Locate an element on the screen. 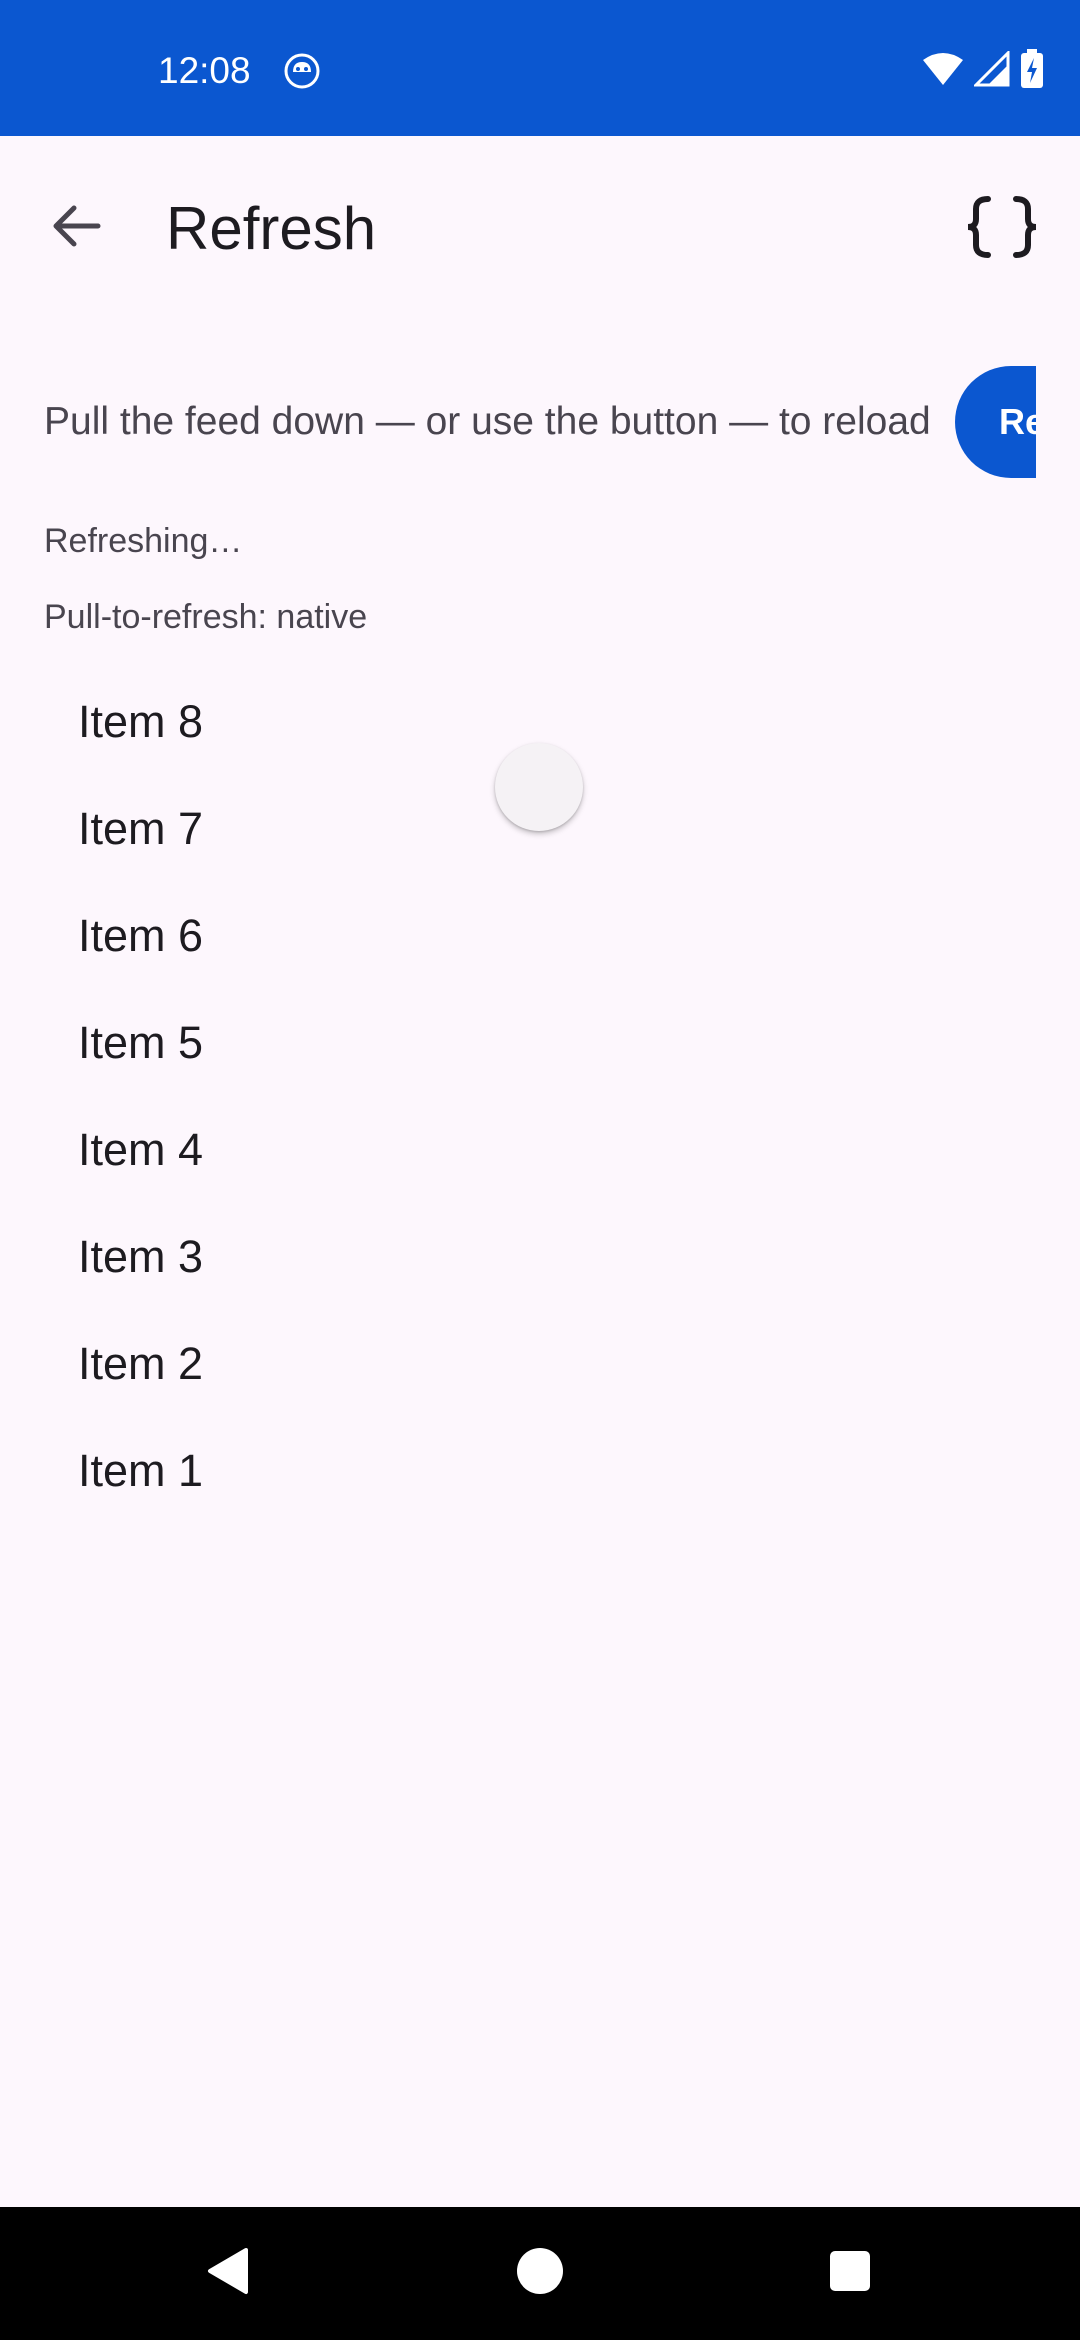 The height and width of the screenshot is (2340, 1080). system-nav-bar is located at coordinates (540, 2273).